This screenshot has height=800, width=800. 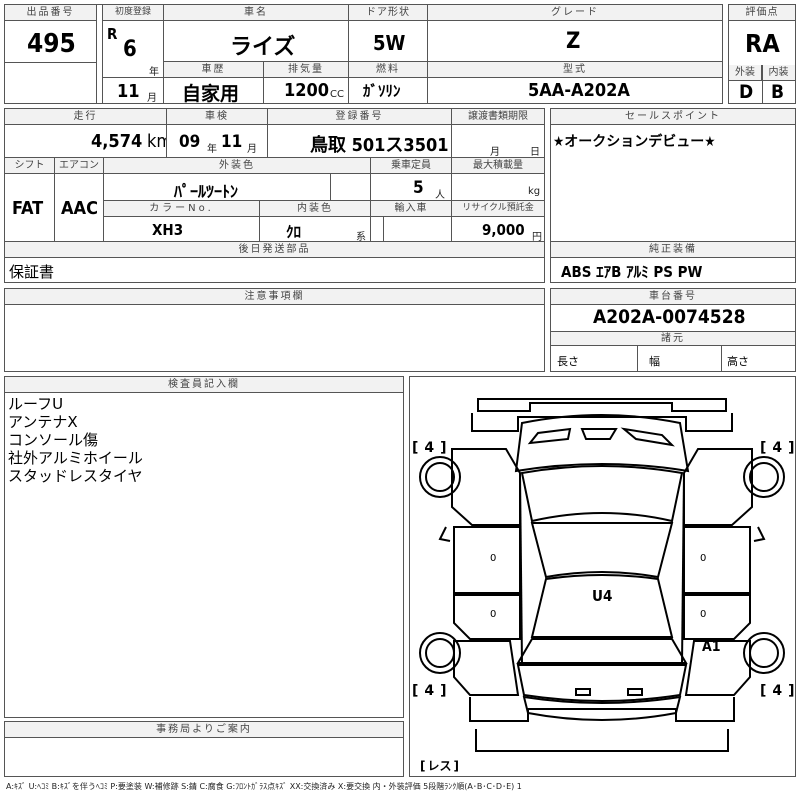 What do you see at coordinates (498, 166) in the screenshot?
I see `max-load-label: 最大積載量` at bounding box center [498, 166].